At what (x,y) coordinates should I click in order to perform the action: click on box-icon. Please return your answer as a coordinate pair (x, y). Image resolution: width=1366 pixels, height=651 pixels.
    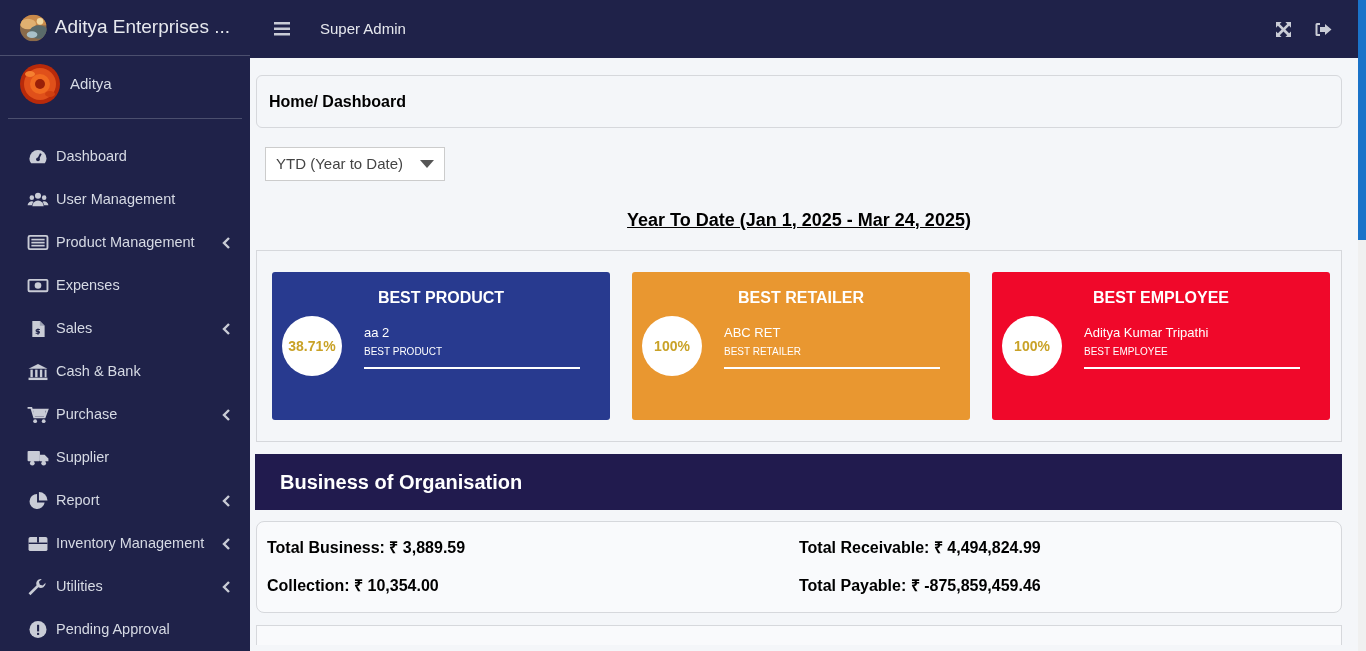
    Looking at the image, I should click on (38, 543).